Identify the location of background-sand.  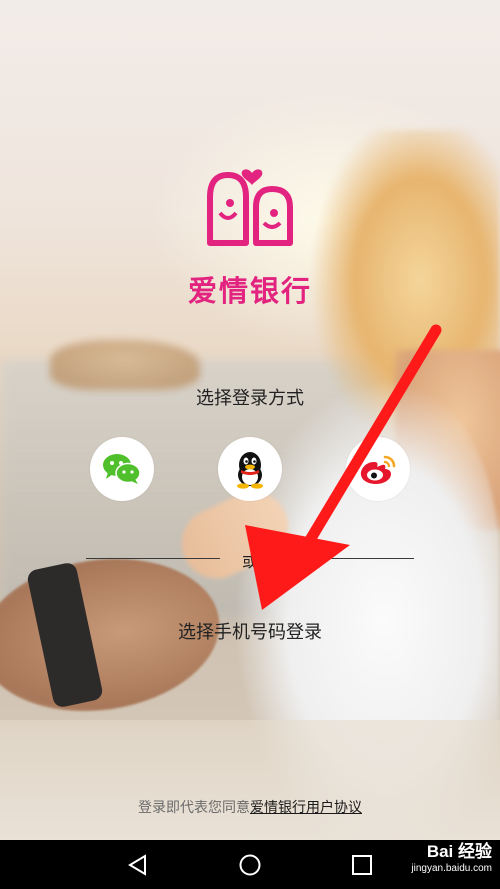
(250, 780).